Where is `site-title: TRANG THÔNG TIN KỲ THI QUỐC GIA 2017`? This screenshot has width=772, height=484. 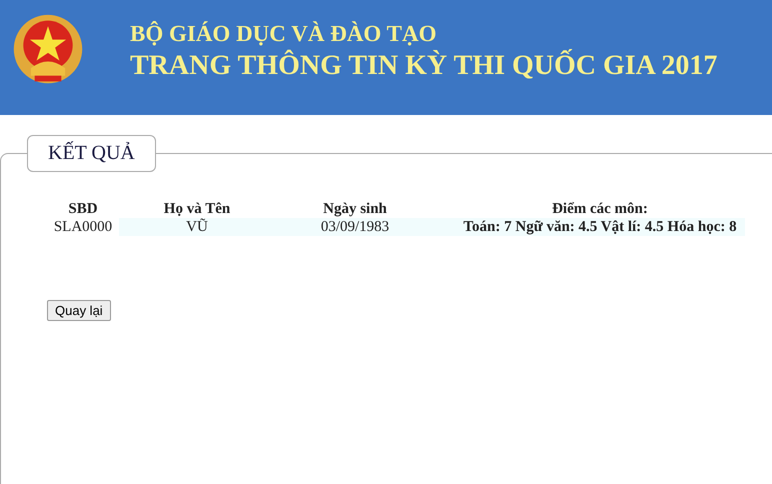 site-title: TRANG THÔNG TIN KỲ THI QUỐC GIA 2017 is located at coordinates (424, 65).